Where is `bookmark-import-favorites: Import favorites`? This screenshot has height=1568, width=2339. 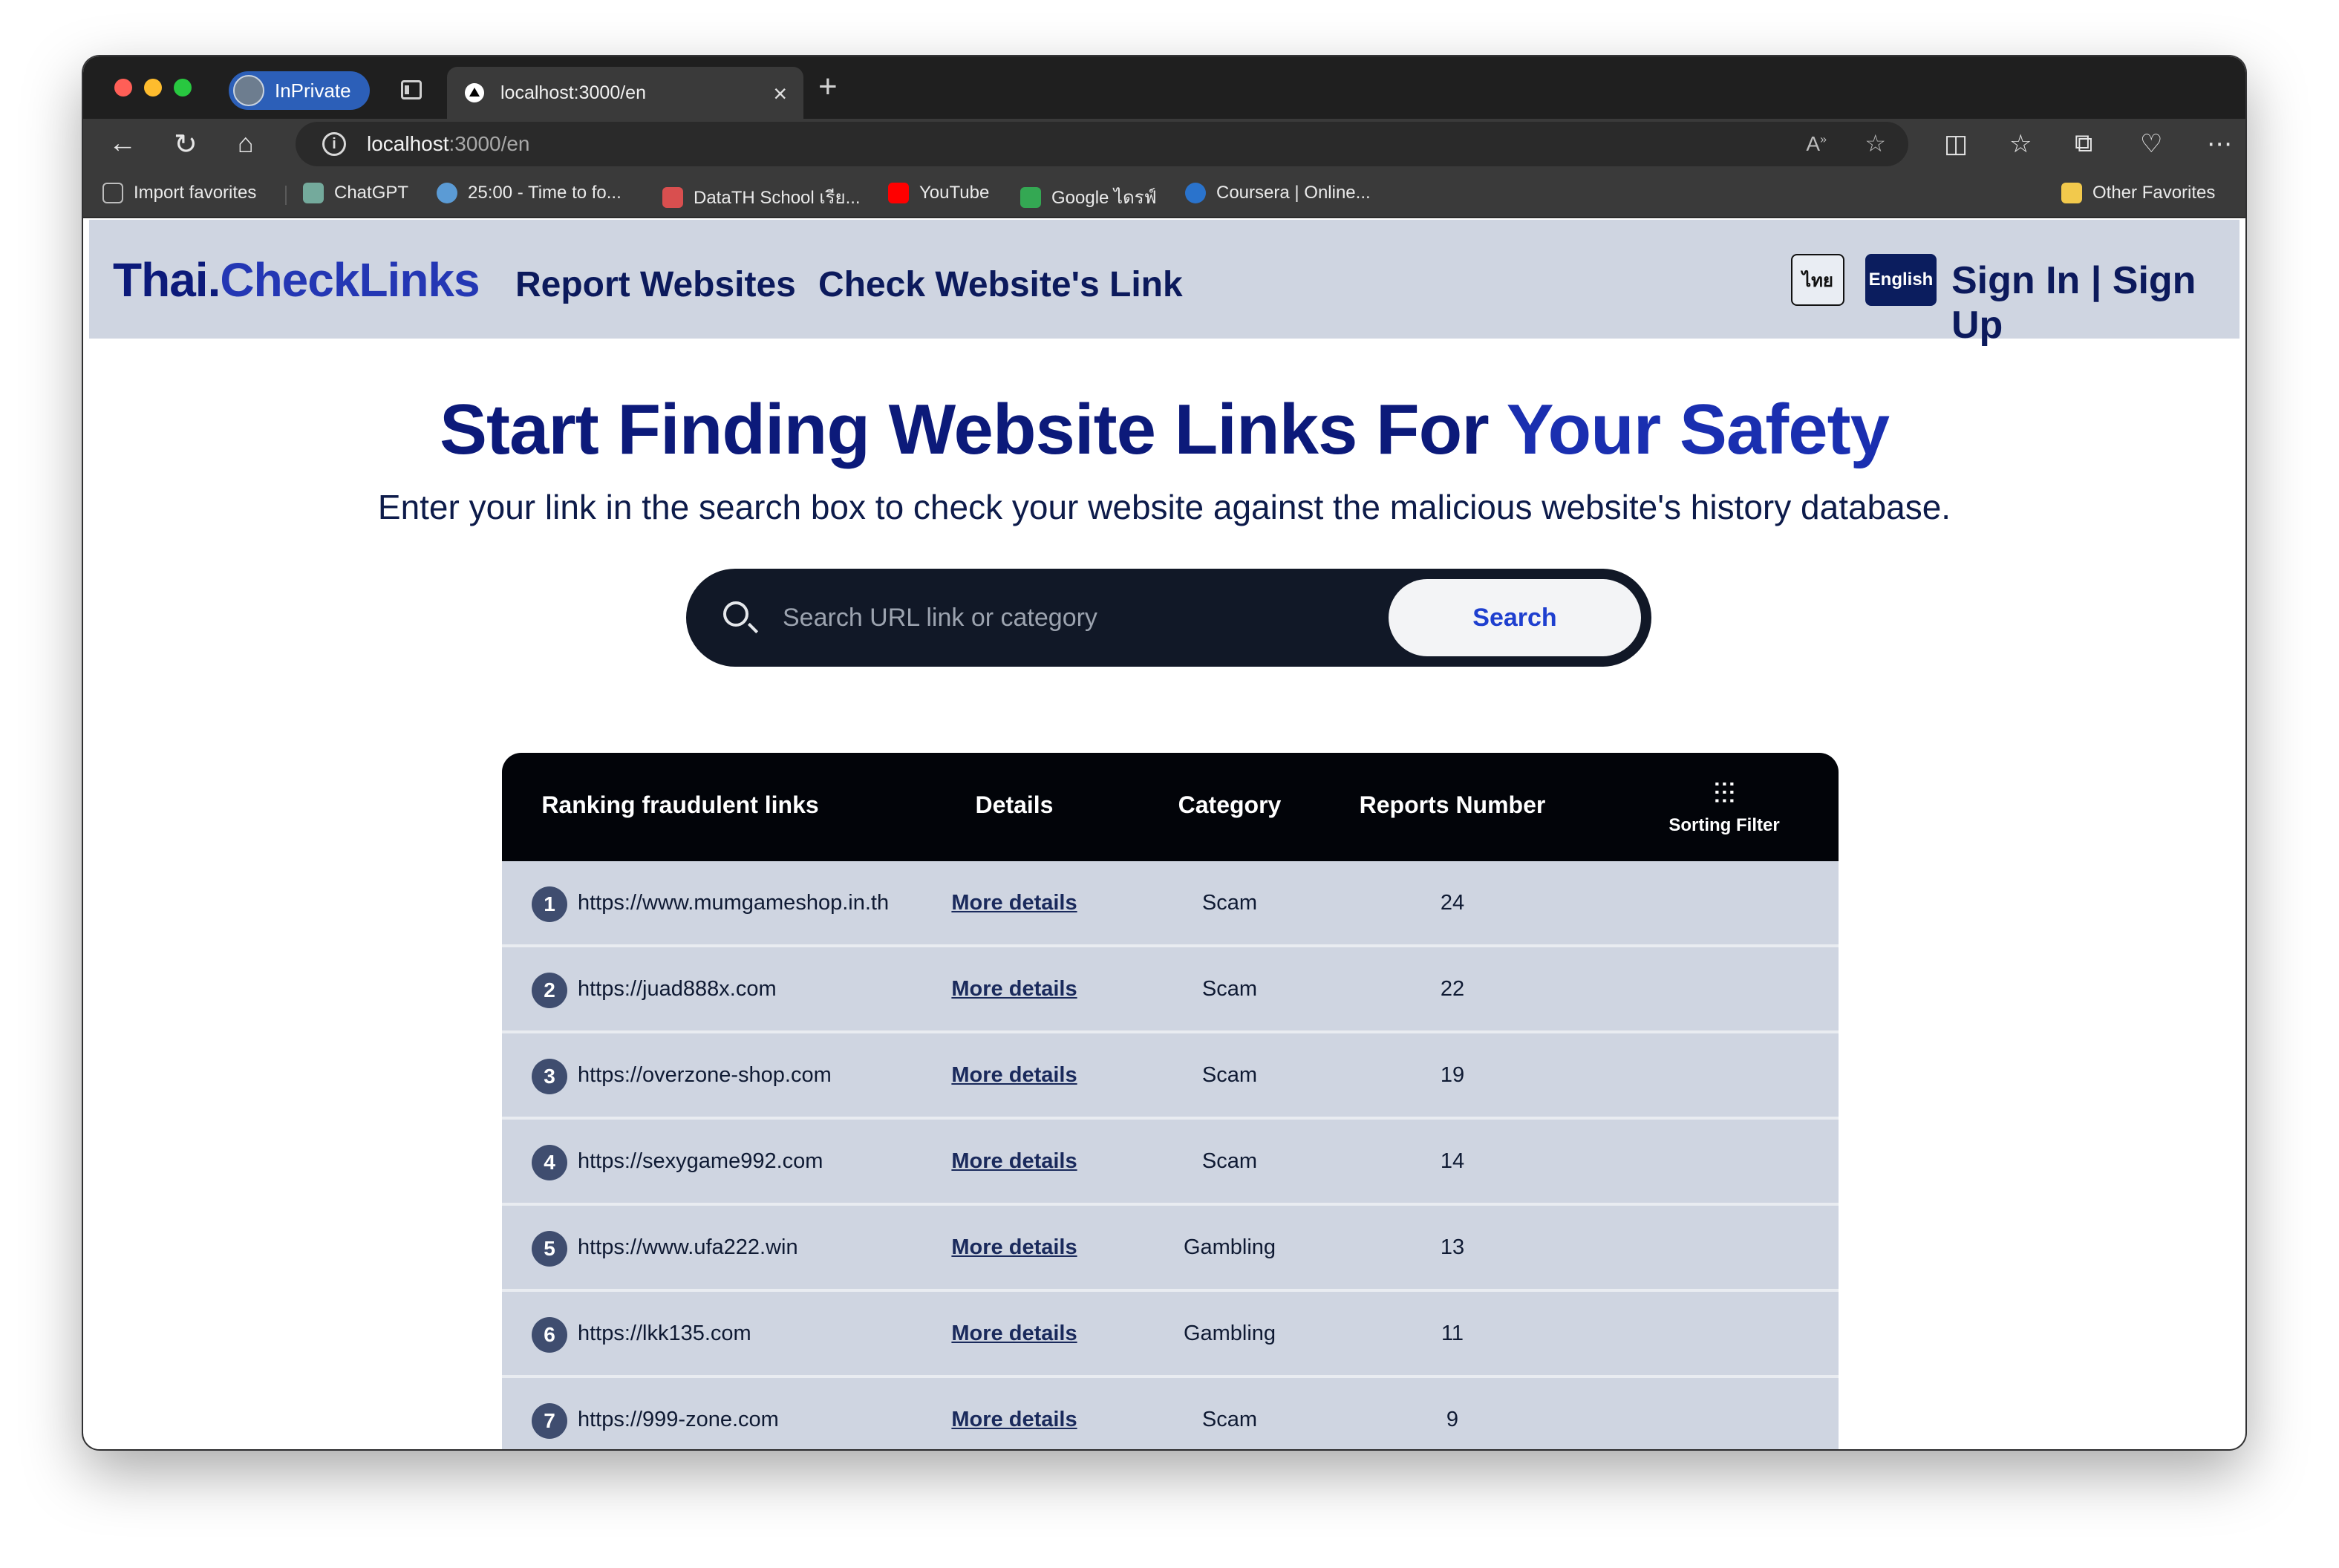 bookmark-import-favorites: Import favorites is located at coordinates (179, 193).